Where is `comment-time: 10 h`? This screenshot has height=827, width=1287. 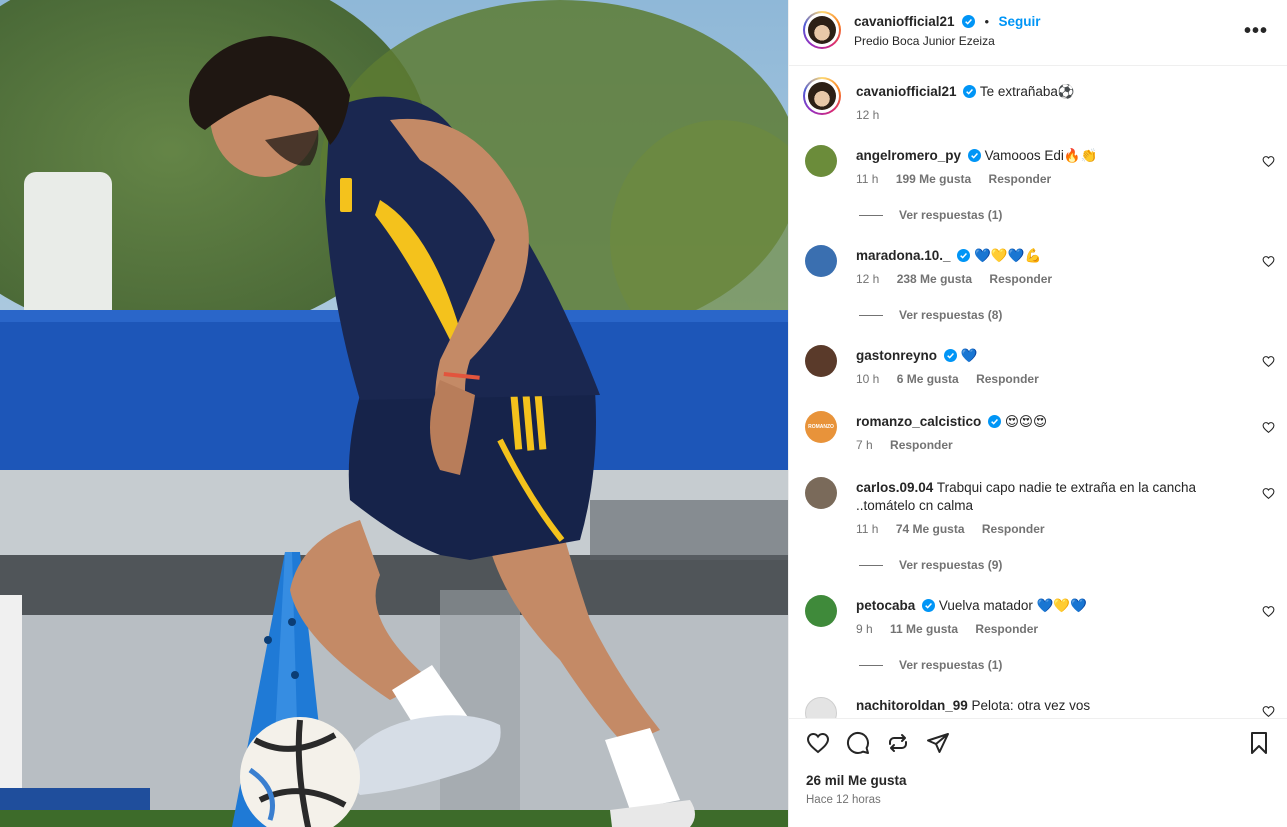 comment-time: 10 h is located at coordinates (868, 379).